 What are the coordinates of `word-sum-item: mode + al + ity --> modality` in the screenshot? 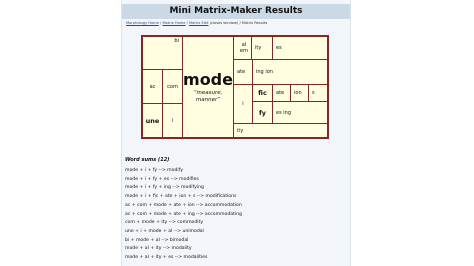 It's located at (158, 249).